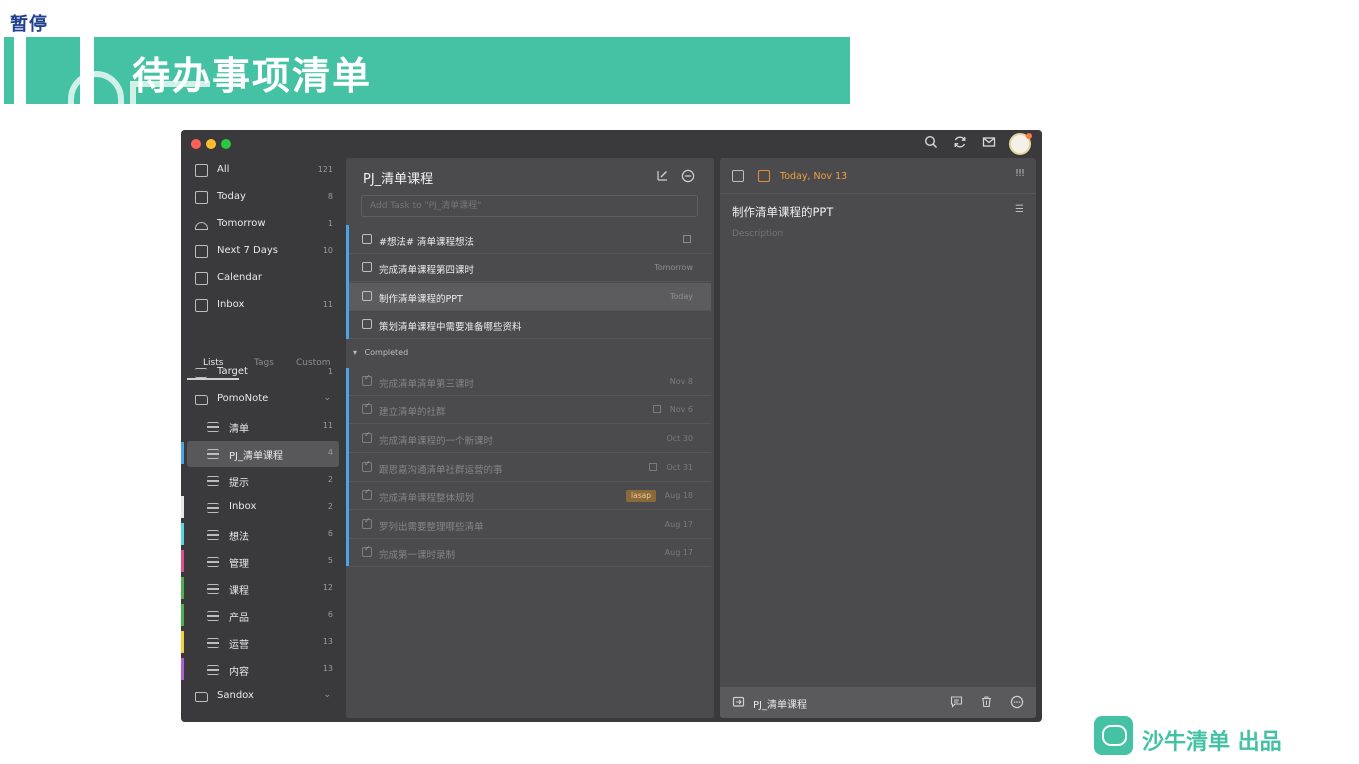 Image resolution: width=1359 pixels, height=764 pixels. What do you see at coordinates (1212, 742) in the screenshot?
I see `brand-text: 沙牛清单 出品` at bounding box center [1212, 742].